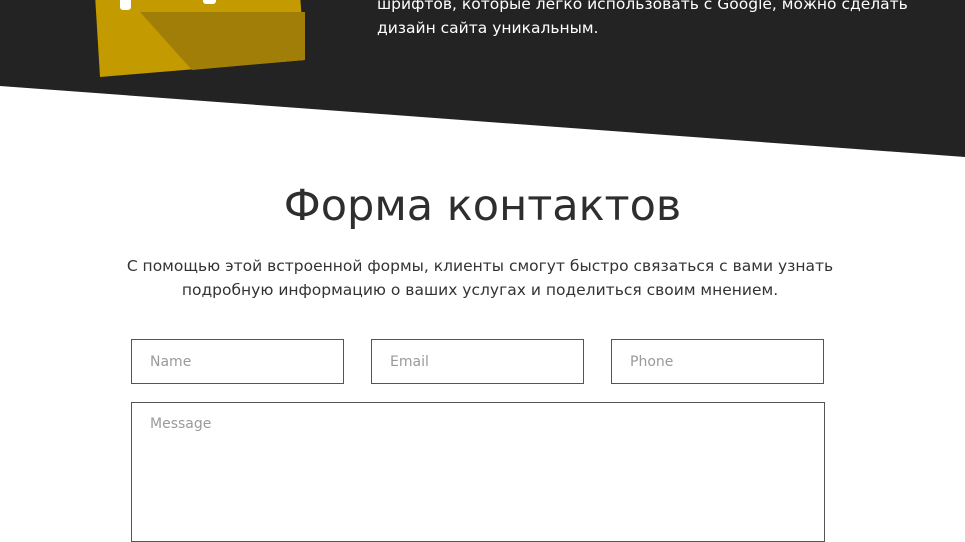 This screenshot has width=965, height=542. What do you see at coordinates (477, 361) in the screenshot?
I see `email-input` at bounding box center [477, 361].